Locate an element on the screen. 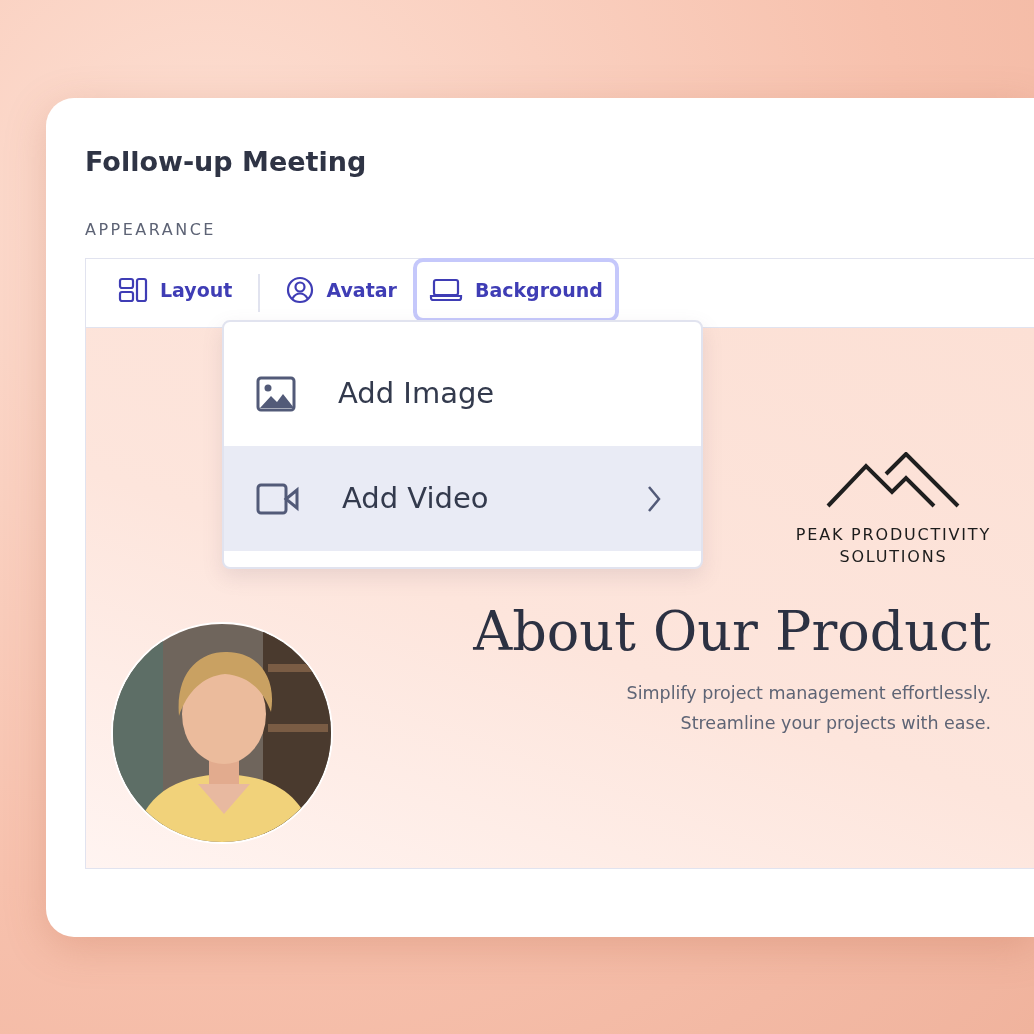  tab: Avatar is located at coordinates (341, 290).